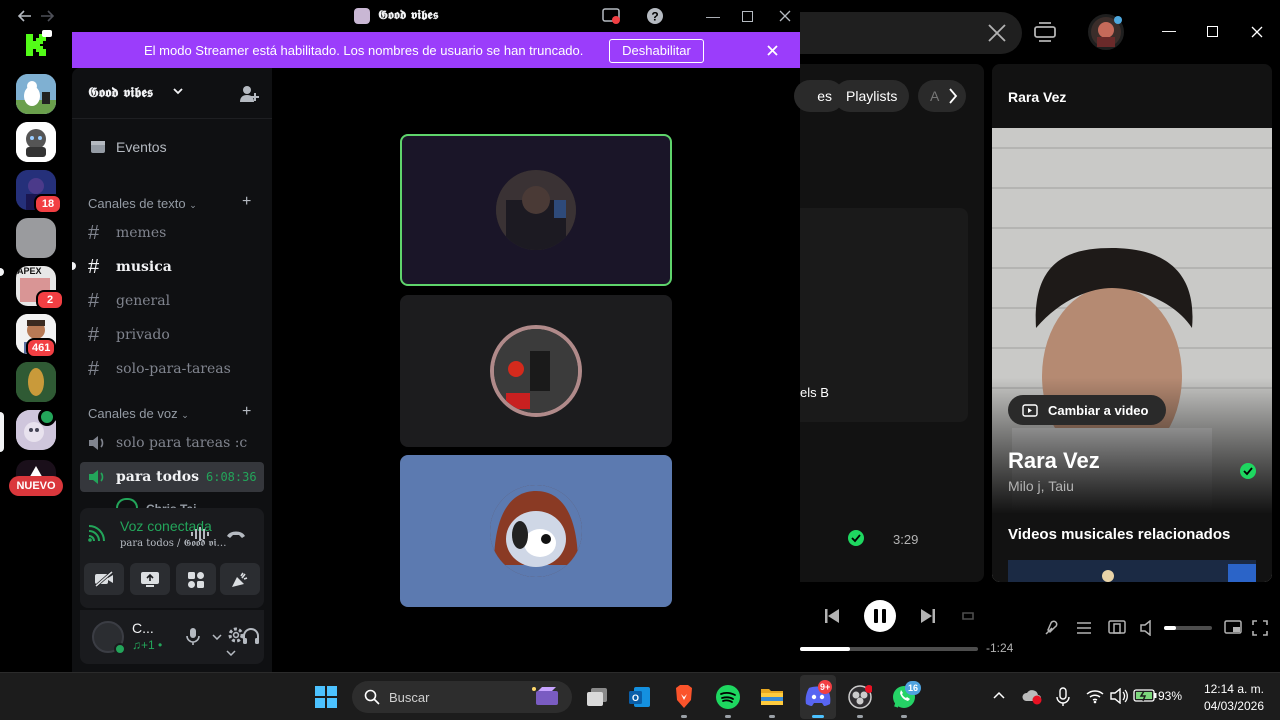 This screenshot has height=720, width=1280. Describe the element at coordinates (656, 51) in the screenshot. I see `disable-streamer-button: Deshabilitar` at that location.